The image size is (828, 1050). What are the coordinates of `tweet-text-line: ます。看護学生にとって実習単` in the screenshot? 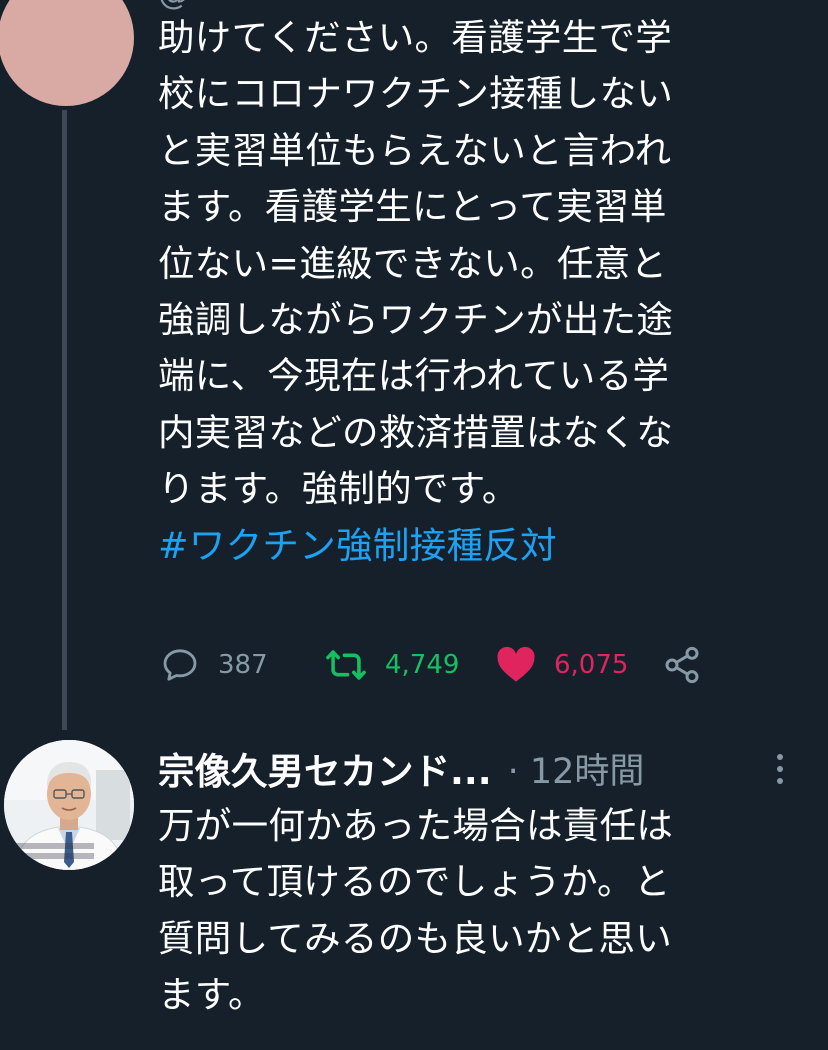 It's located at (412, 207).